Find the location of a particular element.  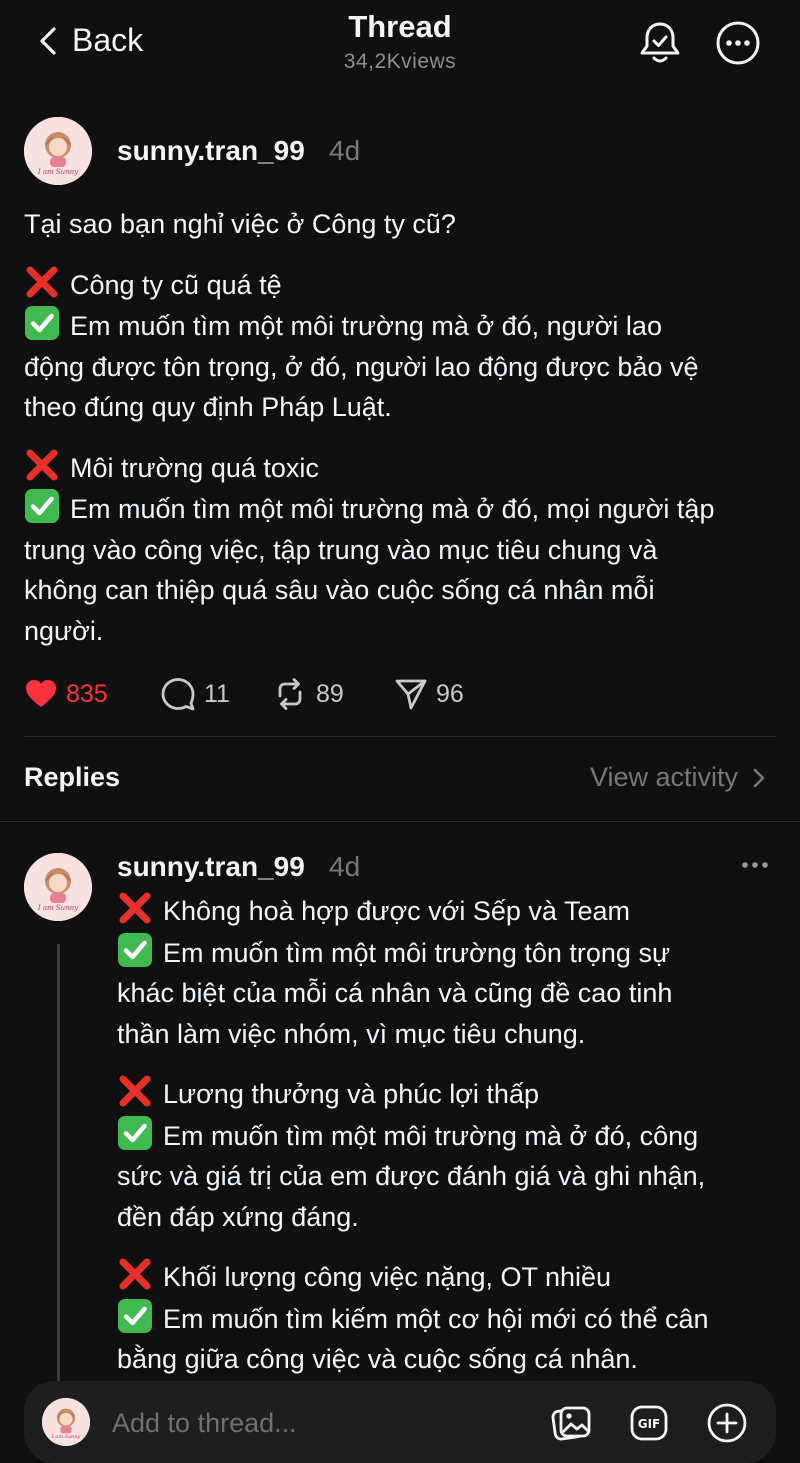

heart-icon is located at coordinates (41, 693).